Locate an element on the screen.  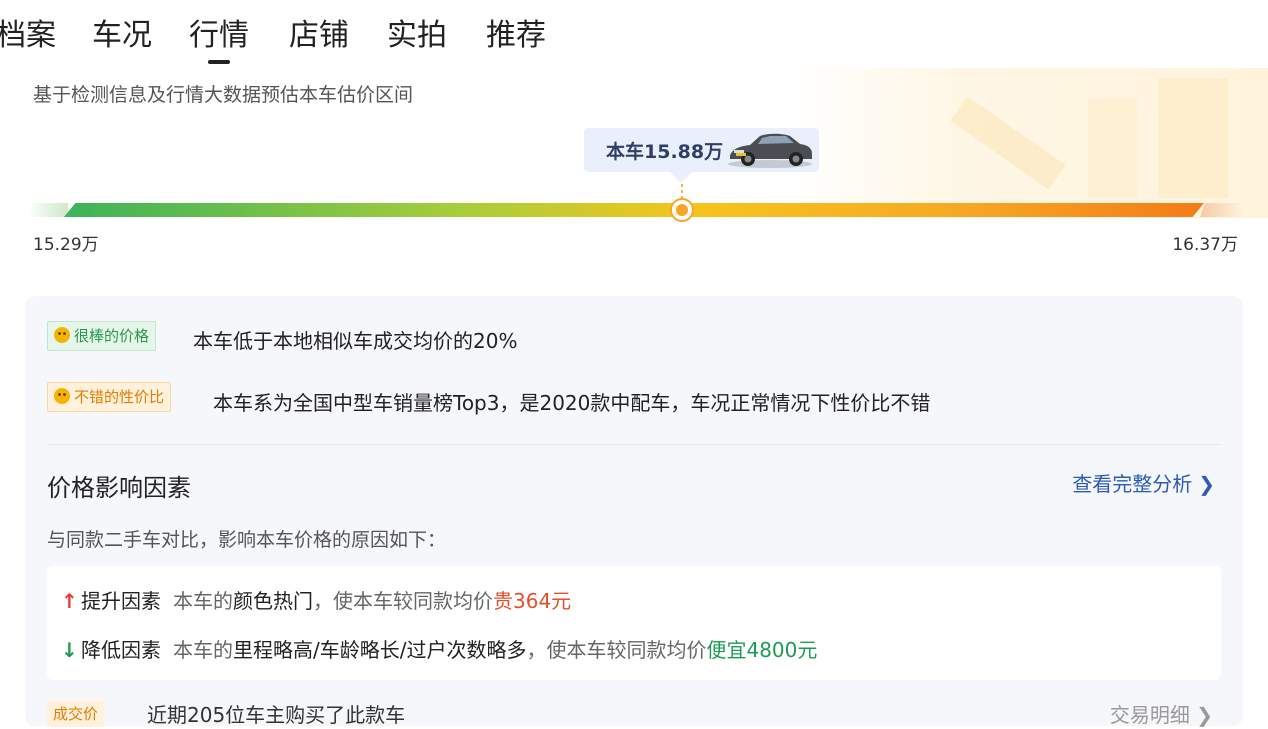
view-full-analysis-link: 查看完整分析 ❯ is located at coordinates (1143, 482).